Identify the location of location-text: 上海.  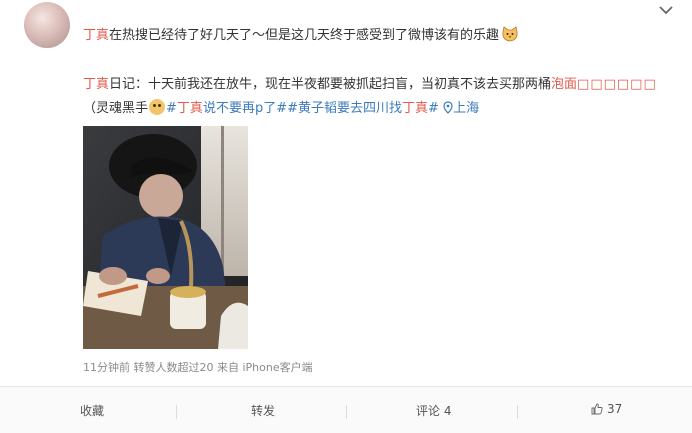
(466, 108).